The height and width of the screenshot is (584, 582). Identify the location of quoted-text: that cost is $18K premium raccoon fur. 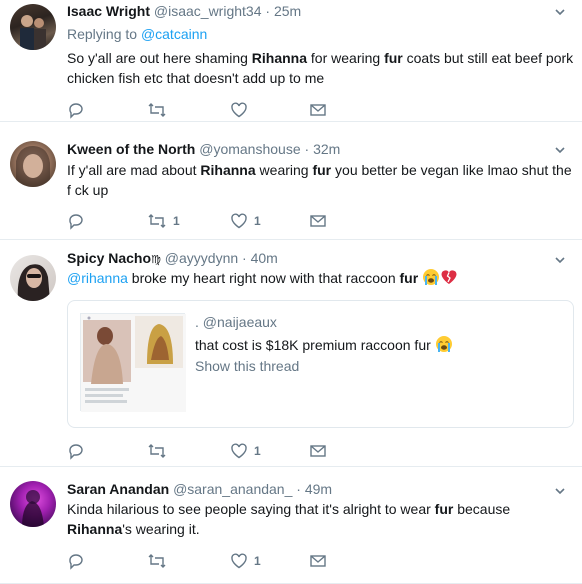
(324, 344).